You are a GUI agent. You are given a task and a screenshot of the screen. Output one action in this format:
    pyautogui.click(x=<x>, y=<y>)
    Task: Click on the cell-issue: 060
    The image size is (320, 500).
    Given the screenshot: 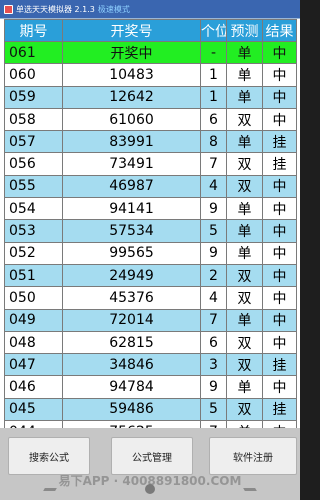 What is the action you would take?
    pyautogui.click(x=33, y=75)
    